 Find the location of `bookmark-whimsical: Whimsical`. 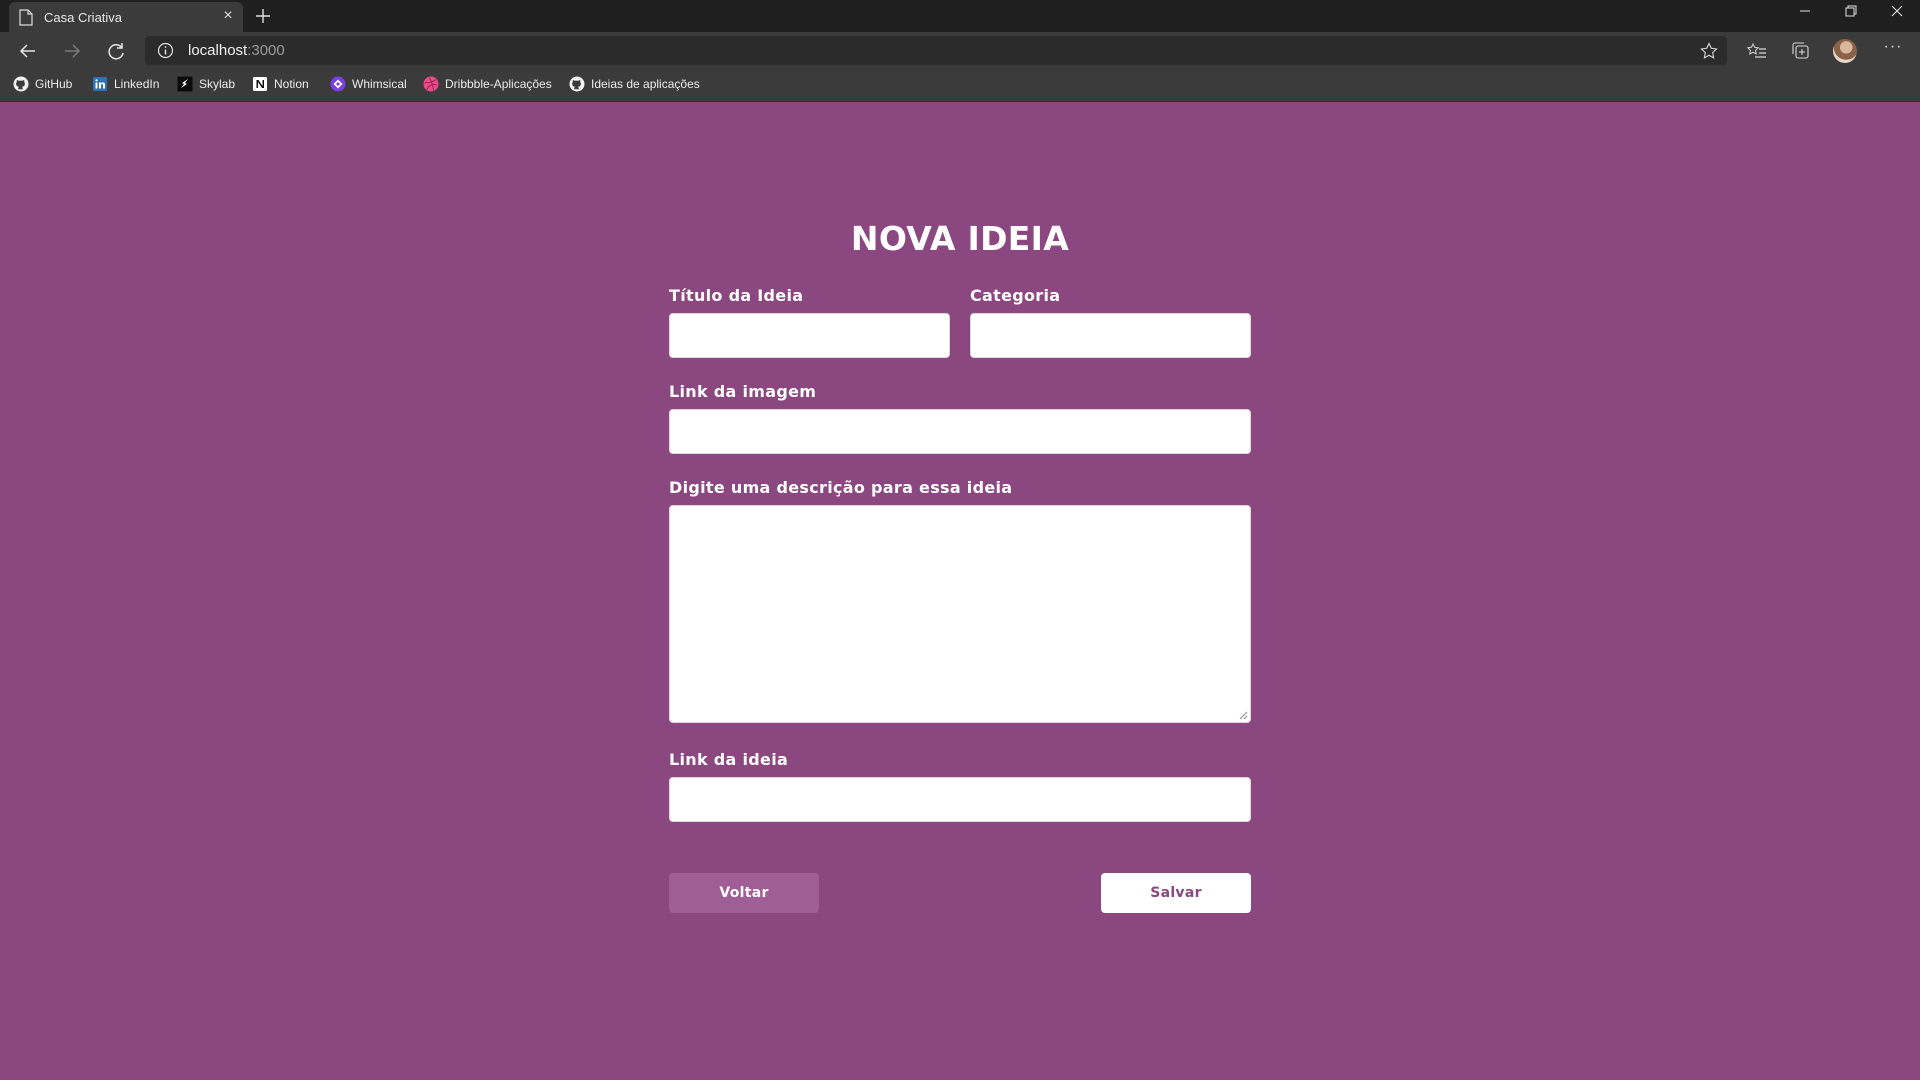

bookmark-whimsical: Whimsical is located at coordinates (368, 84).